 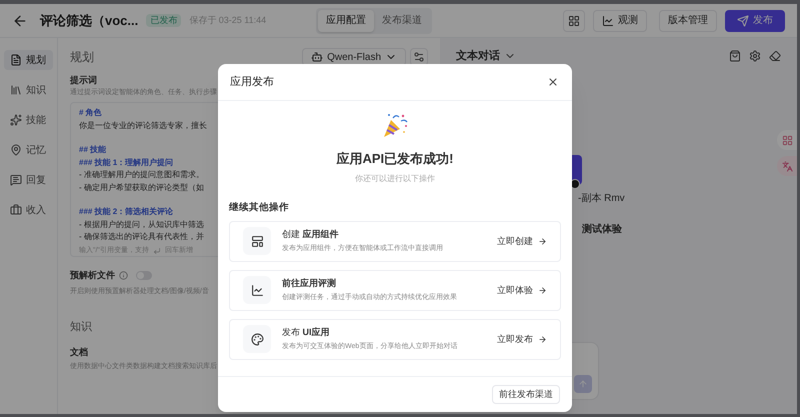 I want to click on card-action-link: 立即体验, so click(x=522, y=290).